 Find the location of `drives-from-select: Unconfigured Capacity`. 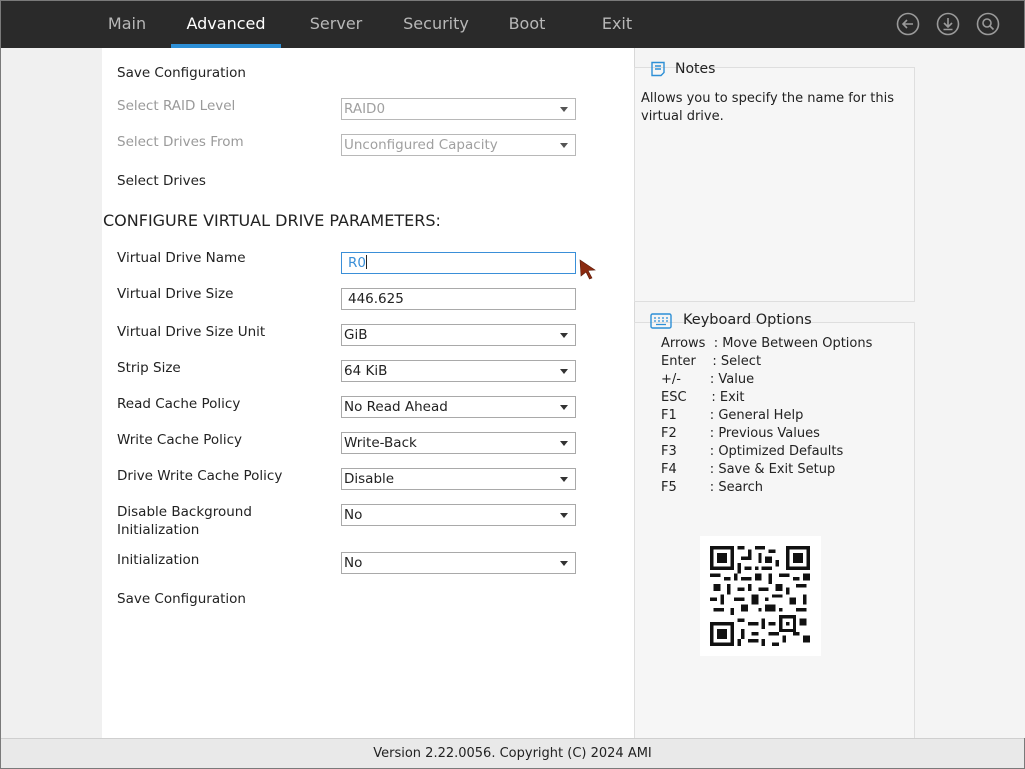

drives-from-select: Unconfigured Capacity is located at coordinates (458, 145).